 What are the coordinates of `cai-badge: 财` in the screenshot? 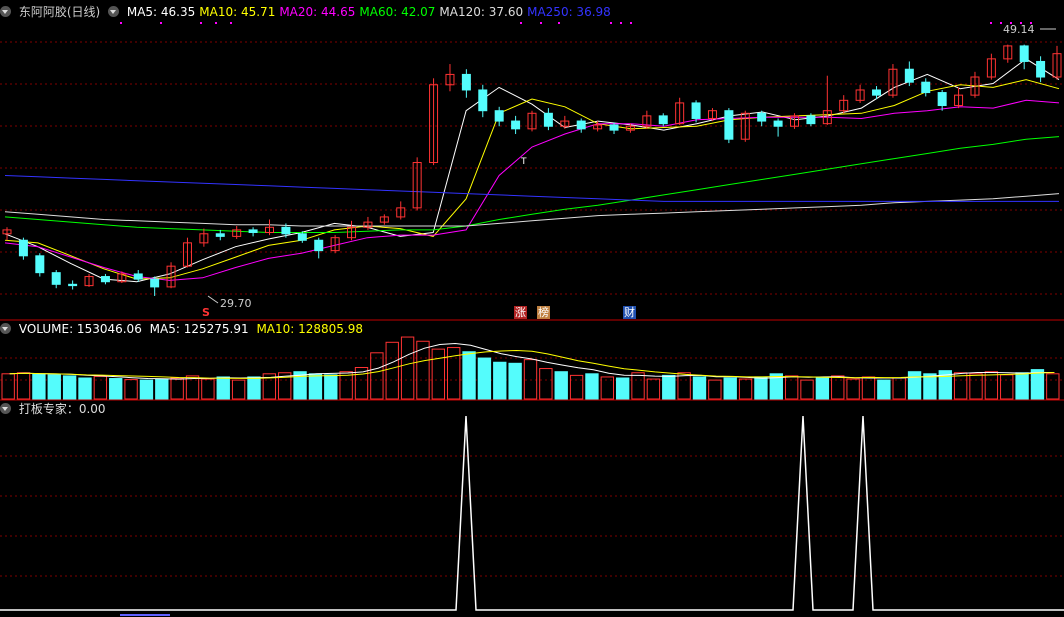 It's located at (629, 312).